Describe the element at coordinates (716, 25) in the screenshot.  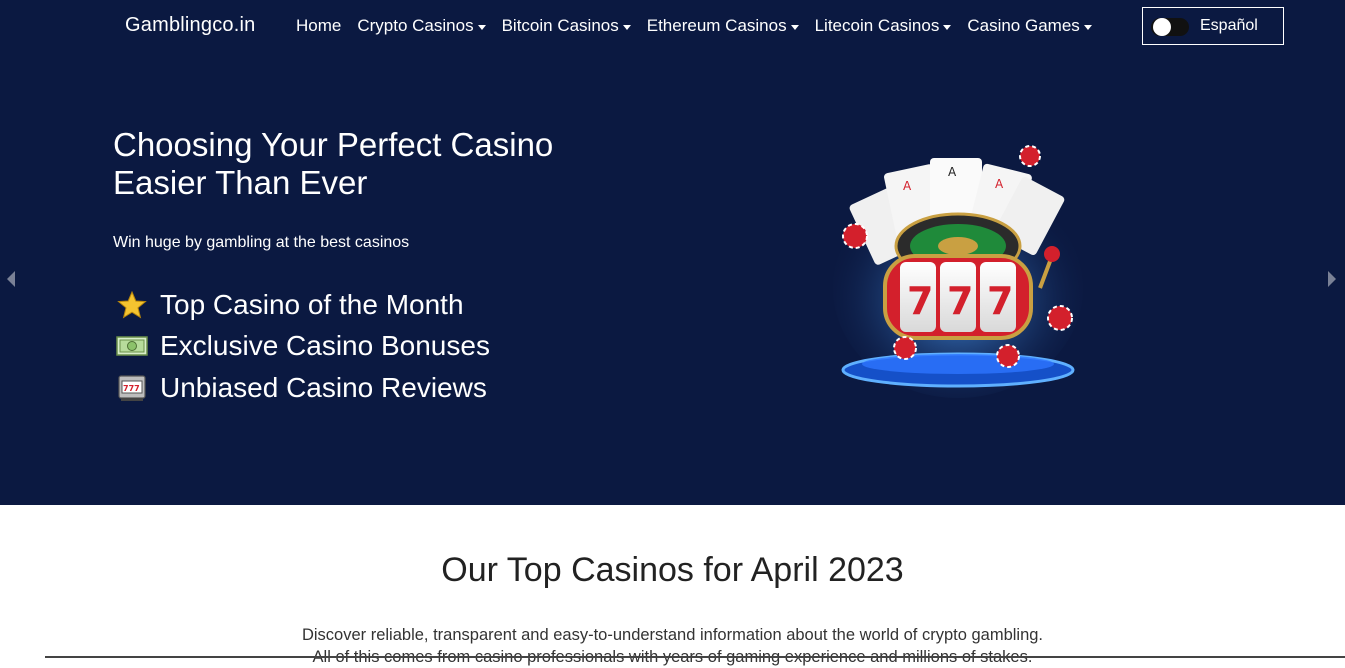
I see `nav-item-label: Ethereum Casinos` at that location.